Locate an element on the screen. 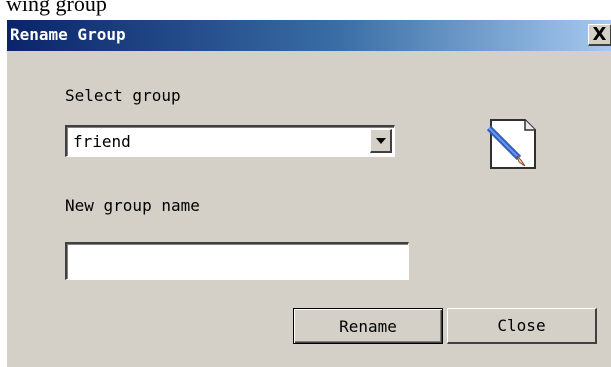  title-bar: Rename Group X is located at coordinates (309, 35).